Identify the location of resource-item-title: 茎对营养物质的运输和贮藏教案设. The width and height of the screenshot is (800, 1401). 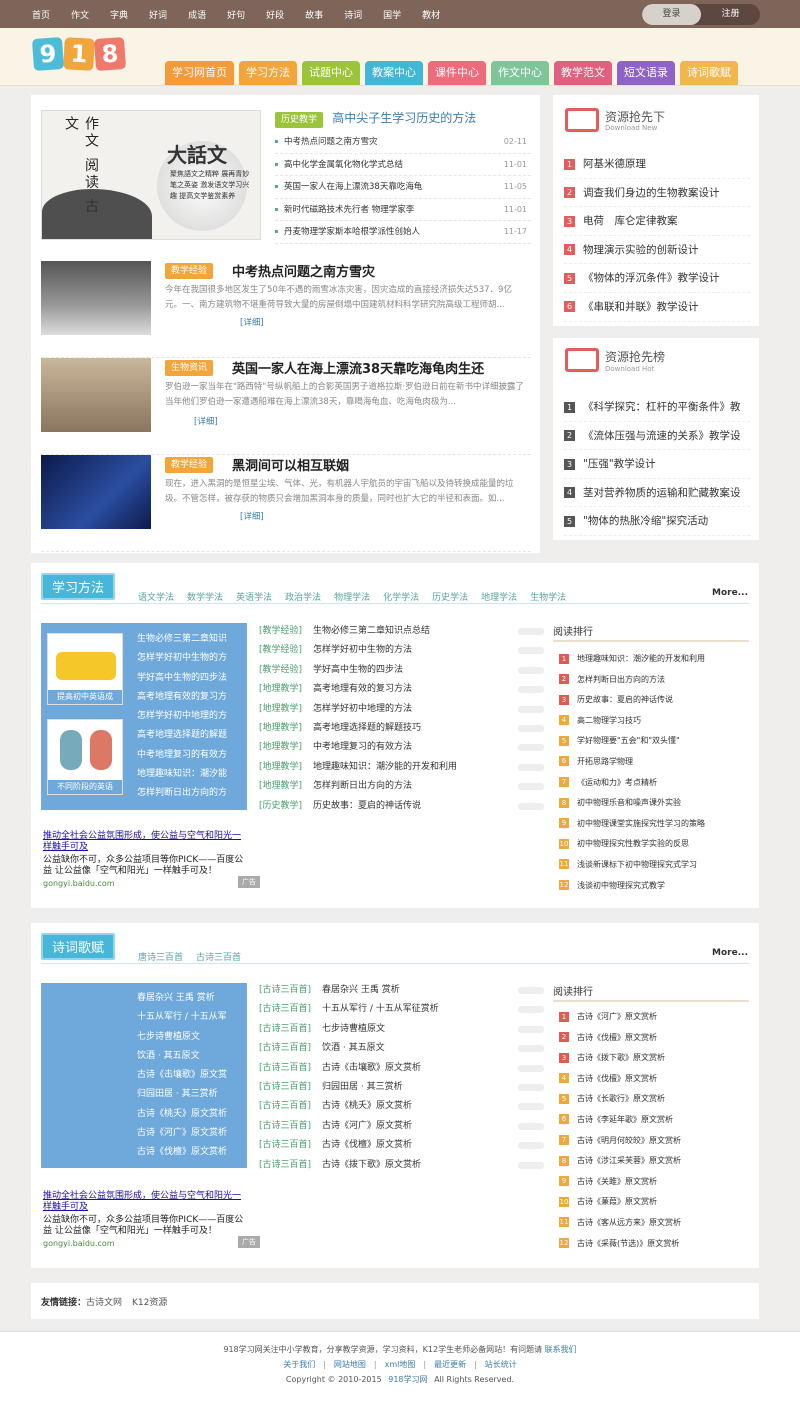
(662, 493).